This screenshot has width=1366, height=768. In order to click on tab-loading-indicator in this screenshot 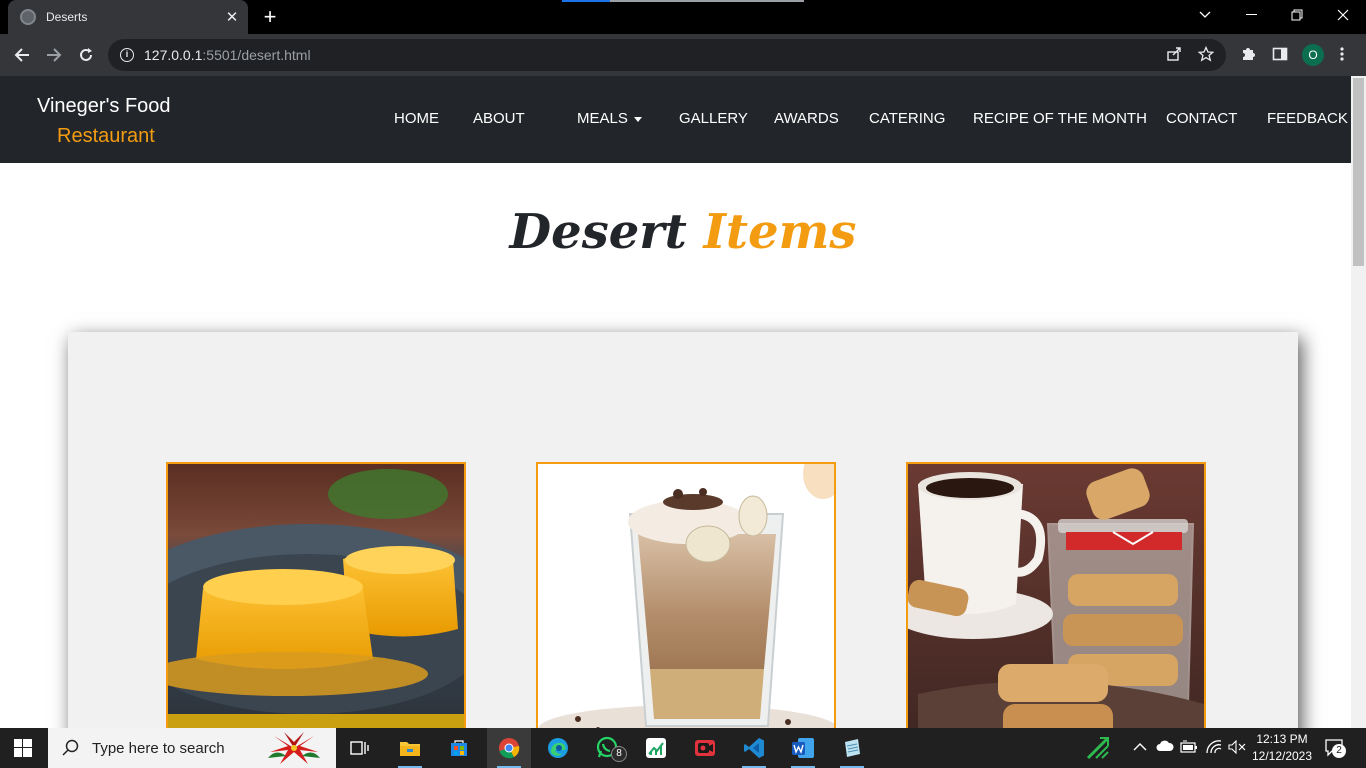, I will do `click(683, 1)`.